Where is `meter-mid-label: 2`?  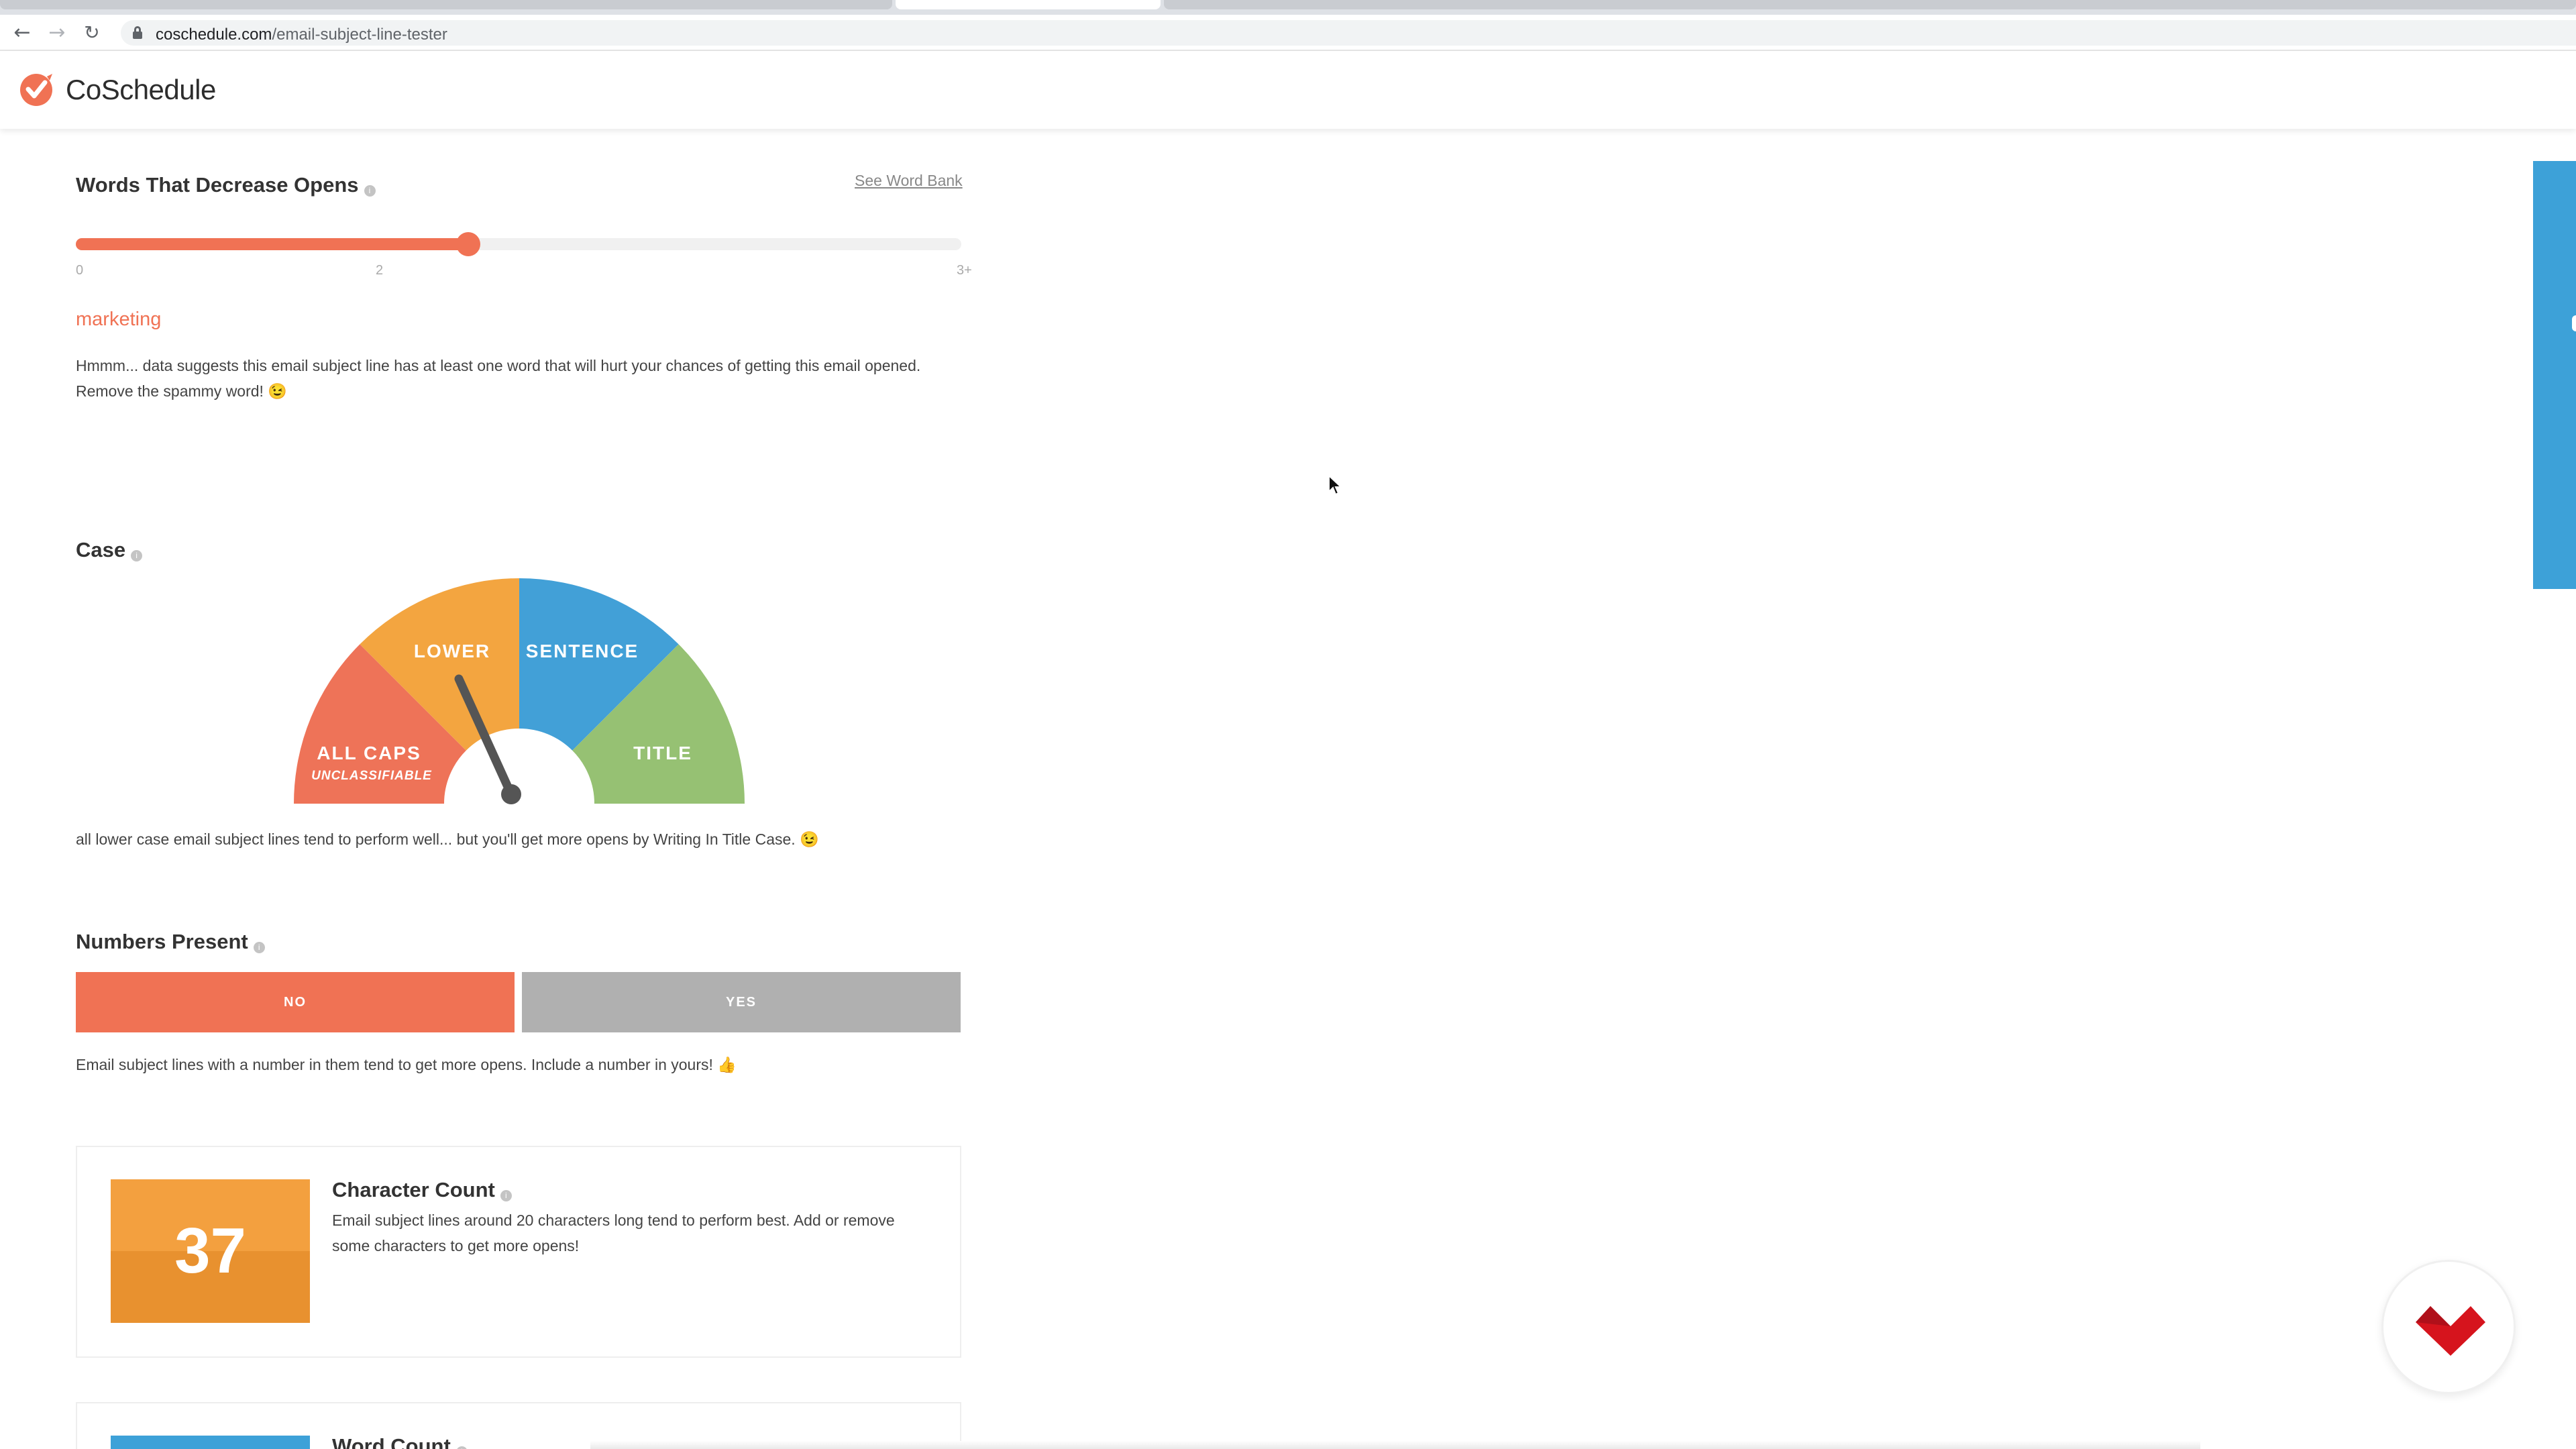 meter-mid-label: 2 is located at coordinates (380, 270).